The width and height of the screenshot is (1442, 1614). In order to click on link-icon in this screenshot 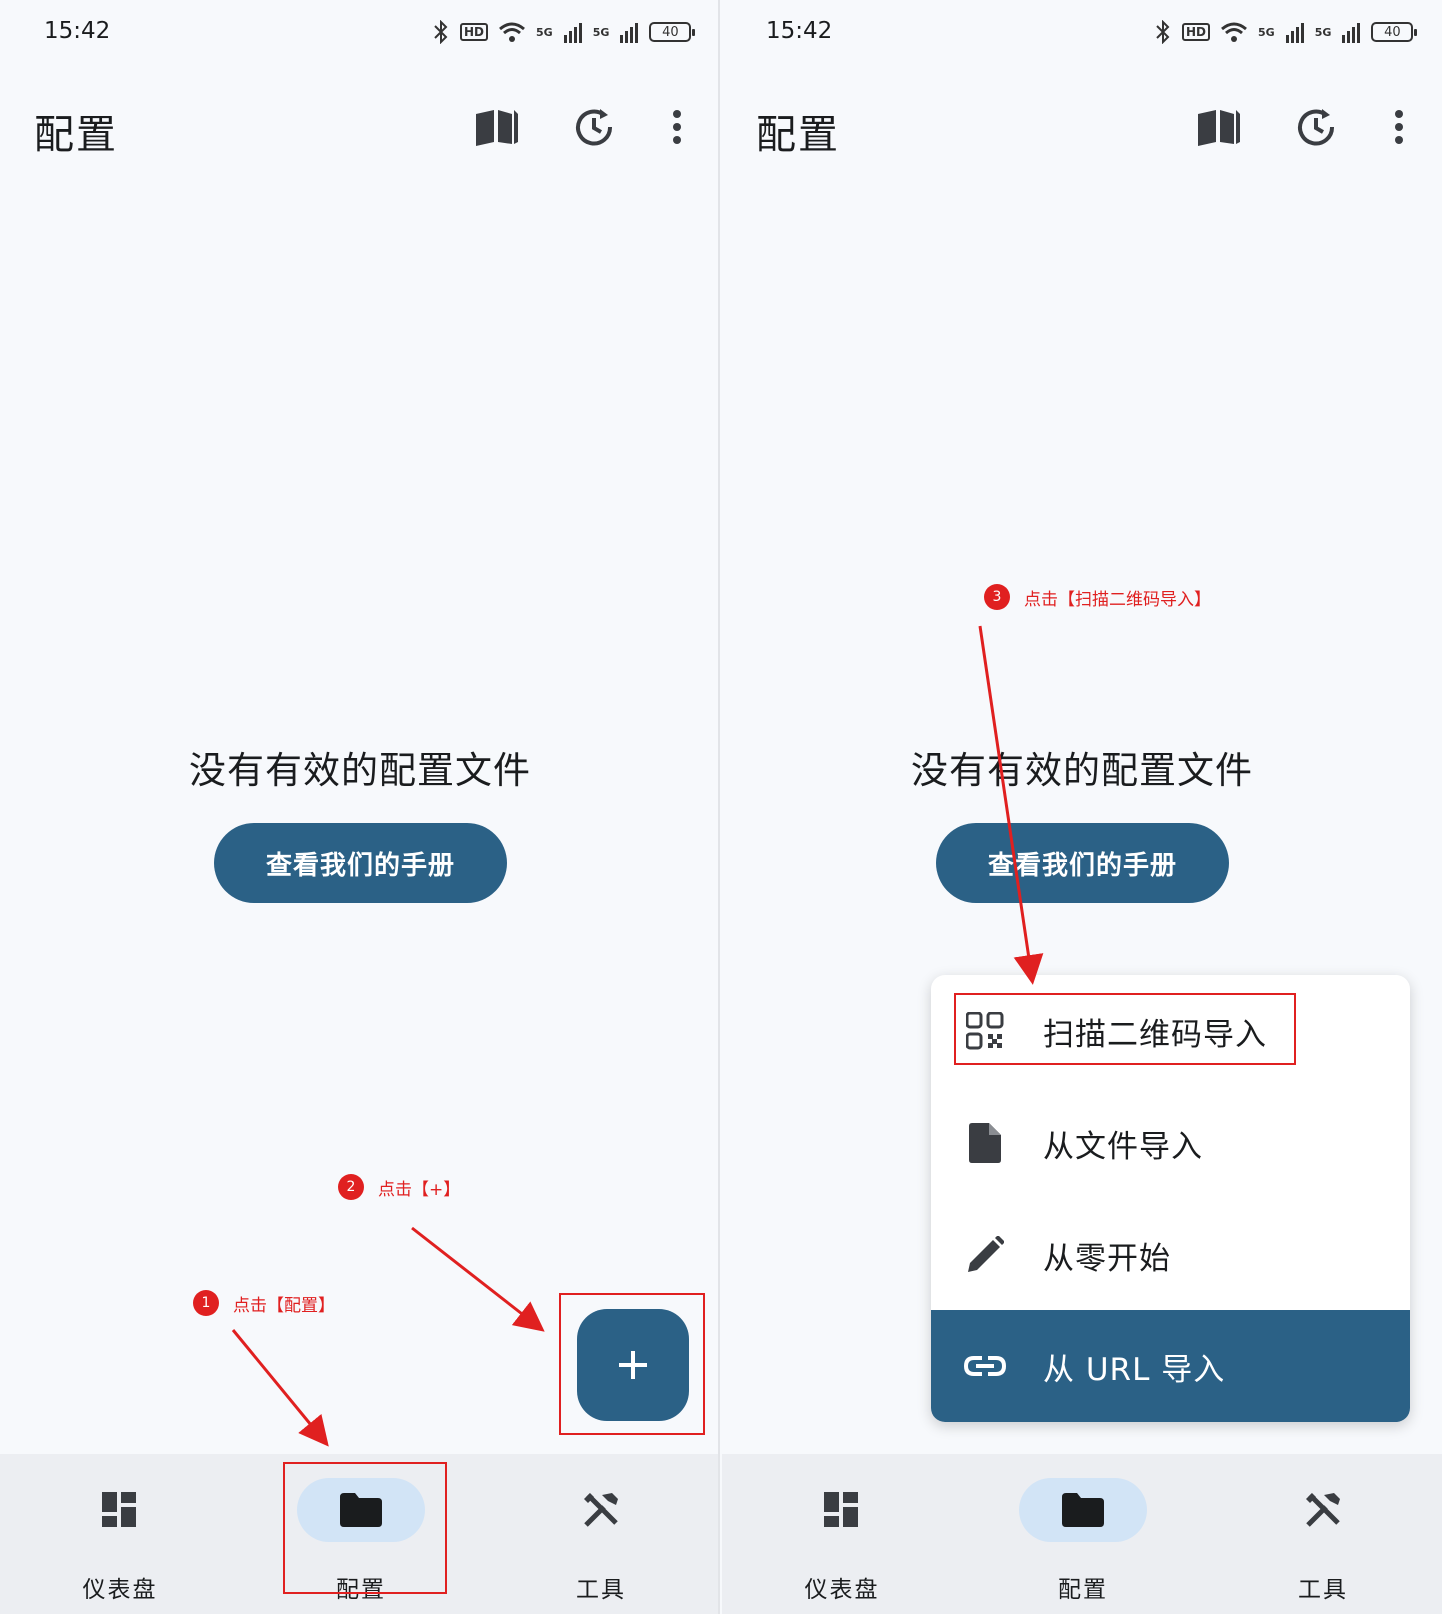, I will do `click(985, 1366)`.